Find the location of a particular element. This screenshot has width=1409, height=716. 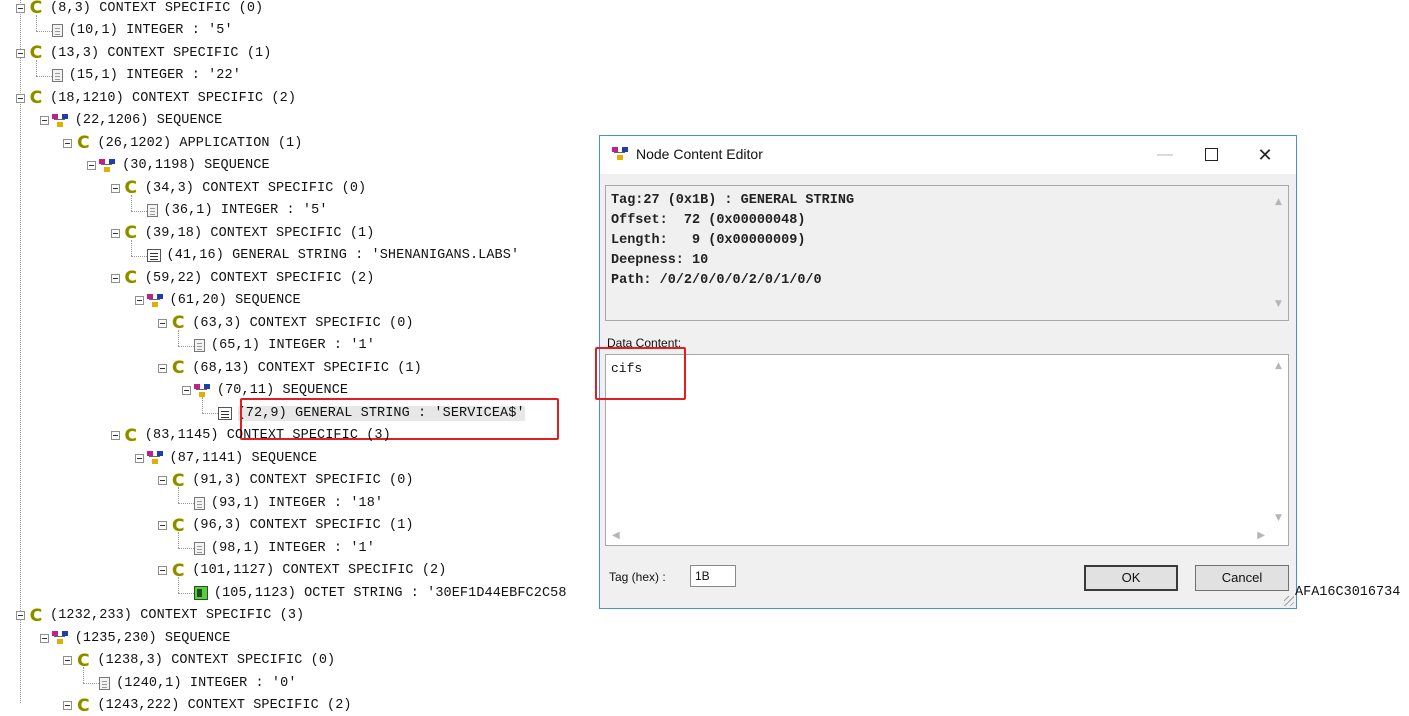

tree-node-label: (13,3) CONTEXT SPECIFIC (1) is located at coordinates (160, 53).